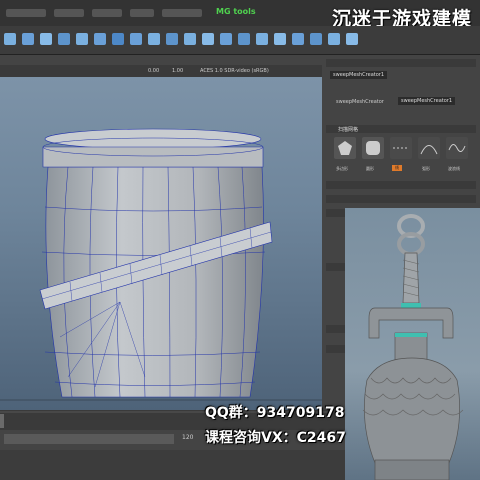 Image resolution: width=480 pixels, height=480 pixels. Describe the element at coordinates (46, 39) in the screenshot. I see `paint-select-icon` at that location.